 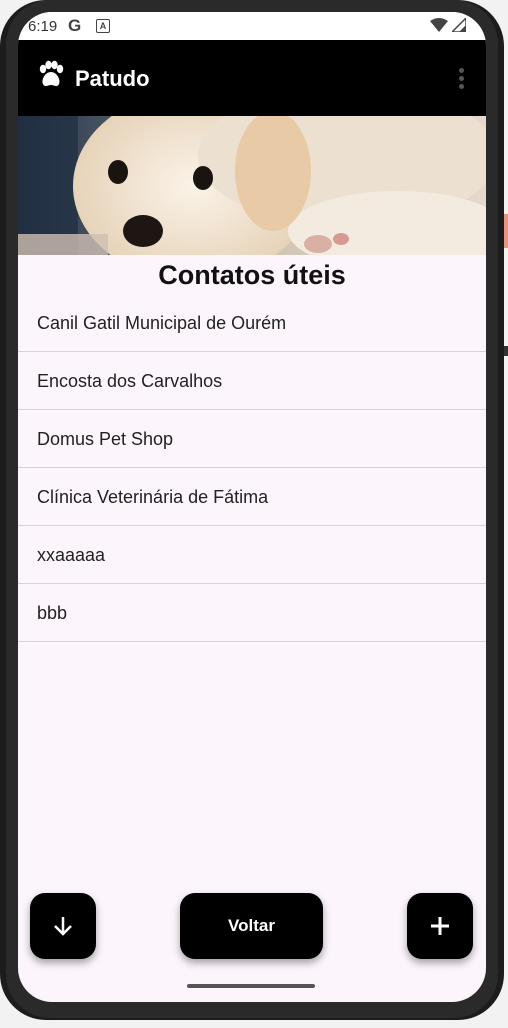 I want to click on list-item: Canil Gatil Municipal de Ourém, so click(x=252, y=323).